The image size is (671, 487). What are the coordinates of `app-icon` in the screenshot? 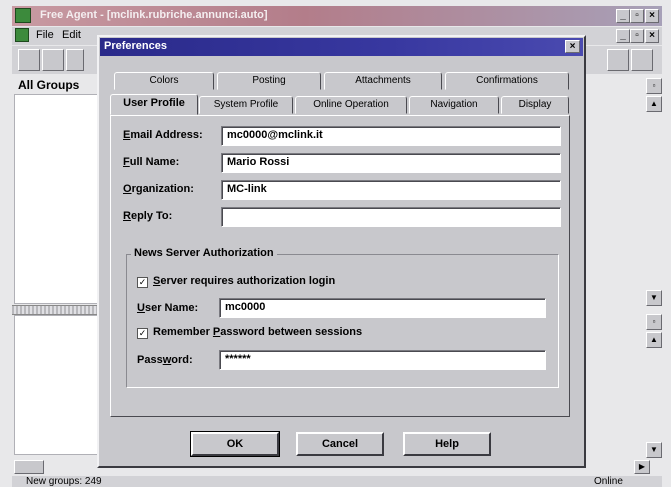 It's located at (23, 15).